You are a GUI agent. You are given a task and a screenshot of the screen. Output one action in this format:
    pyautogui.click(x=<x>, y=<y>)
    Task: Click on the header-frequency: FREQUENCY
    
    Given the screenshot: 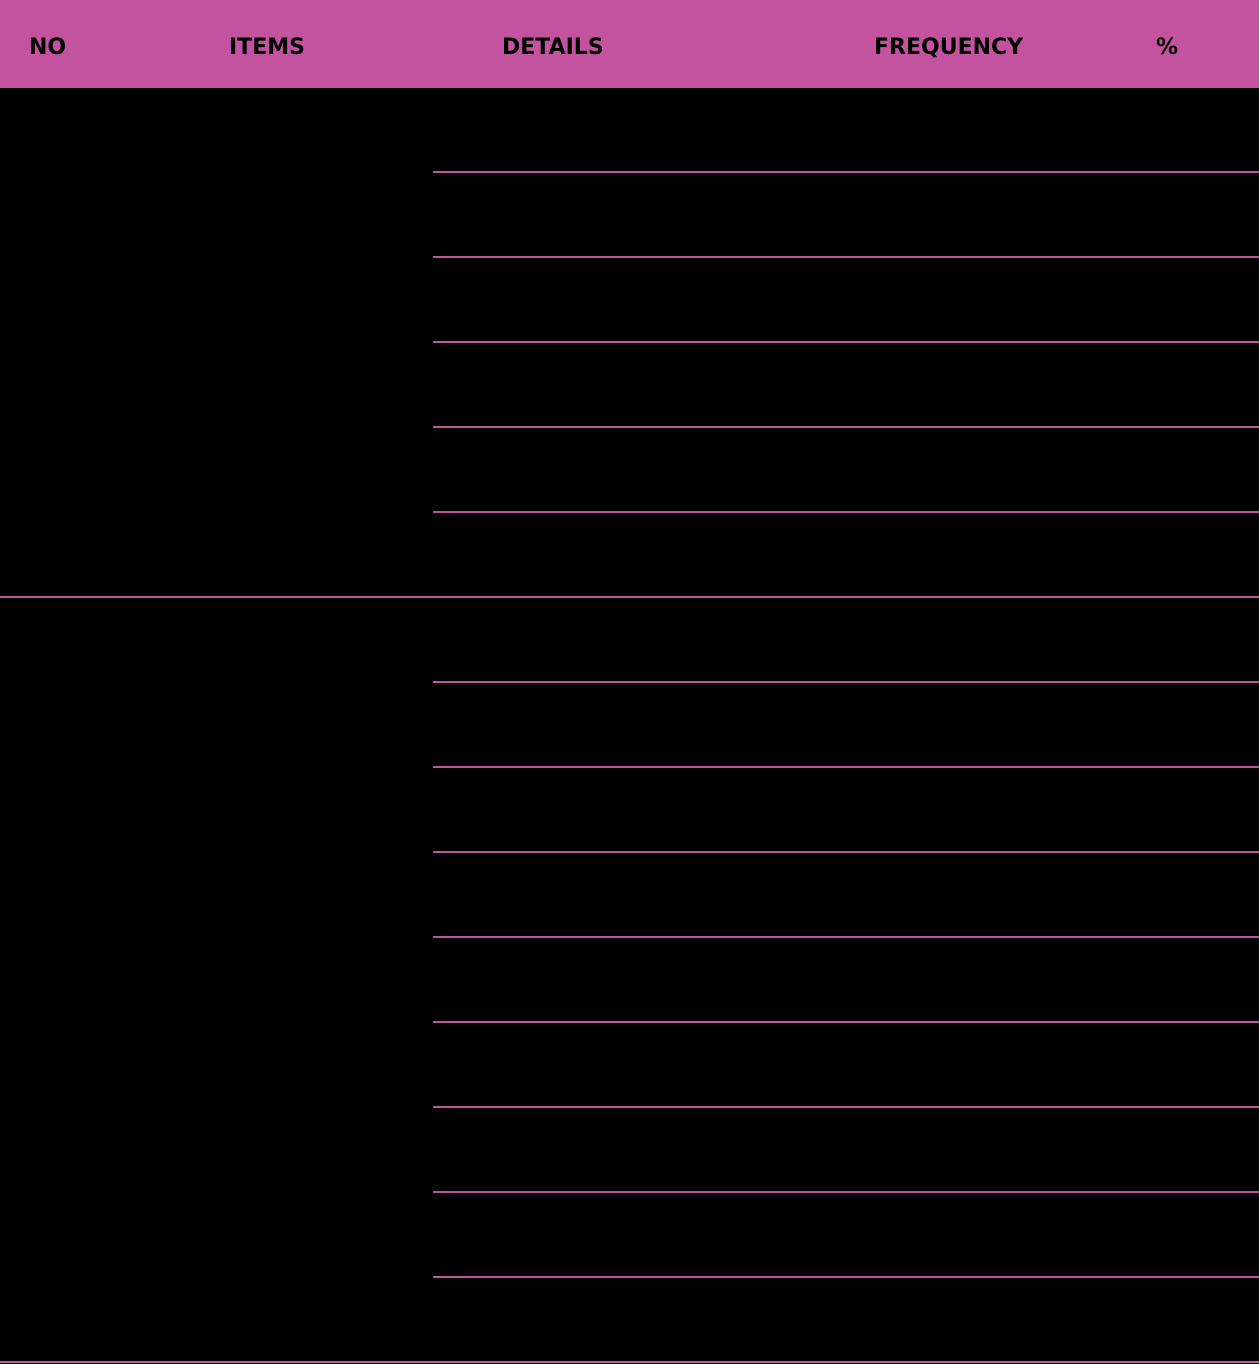 What is the action you would take?
    pyautogui.click(x=949, y=47)
    